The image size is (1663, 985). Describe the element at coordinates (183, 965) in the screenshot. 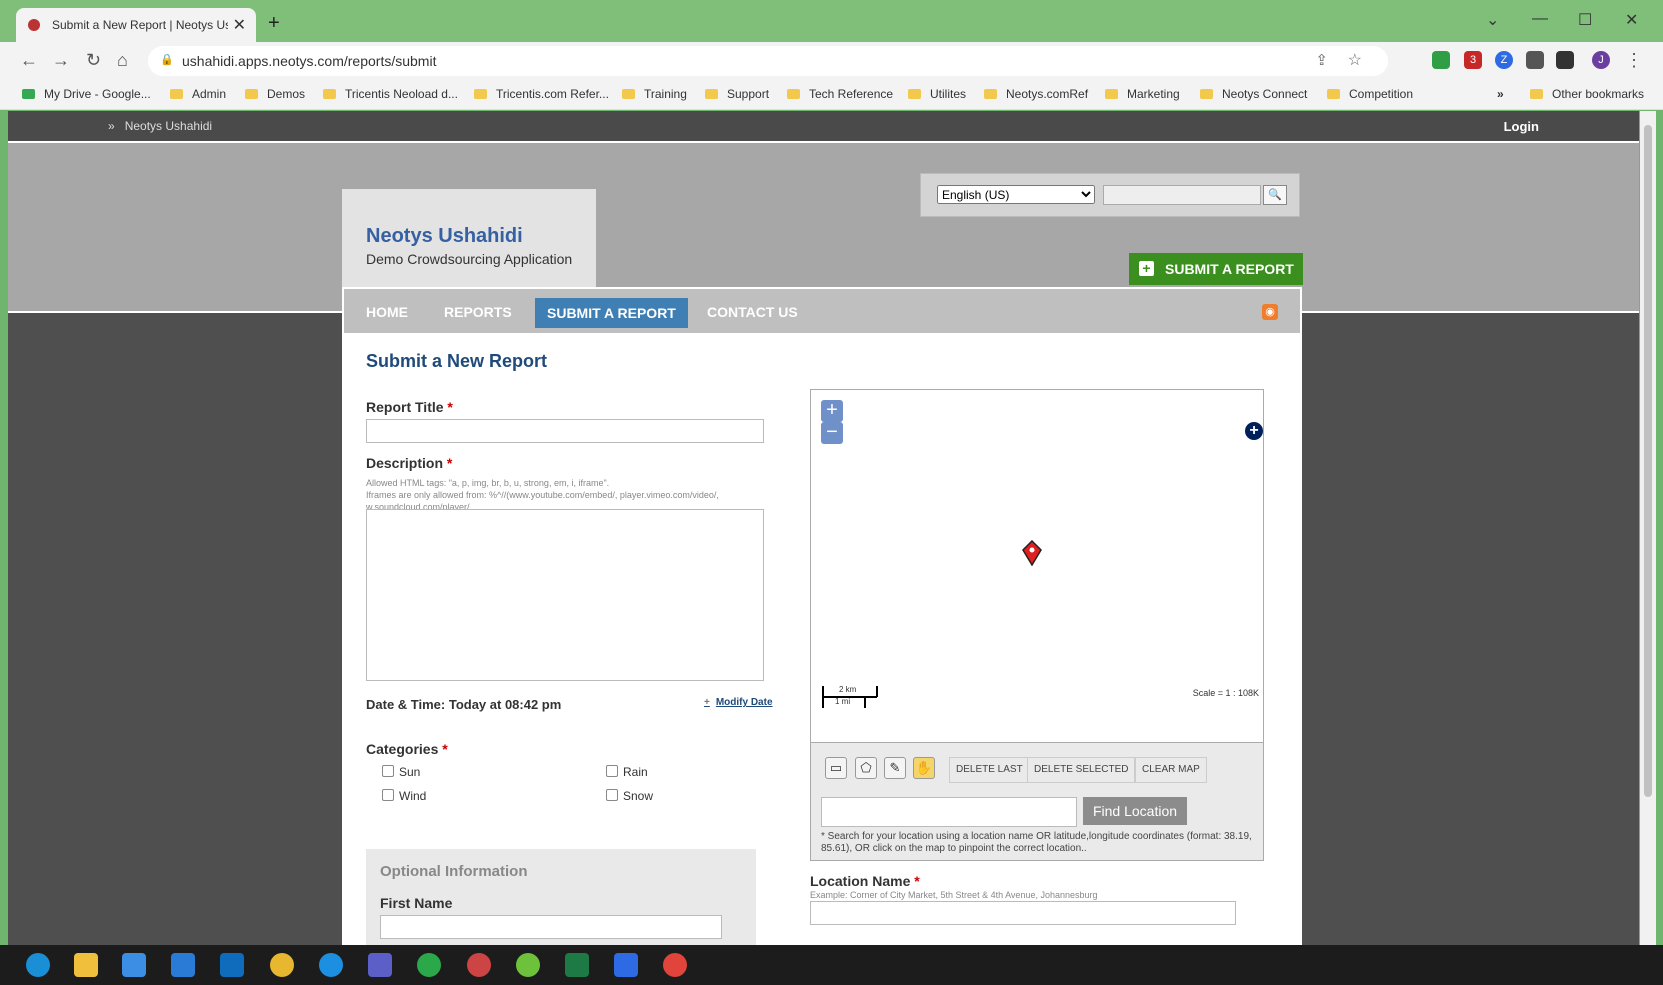

I see `mail-icon` at that location.